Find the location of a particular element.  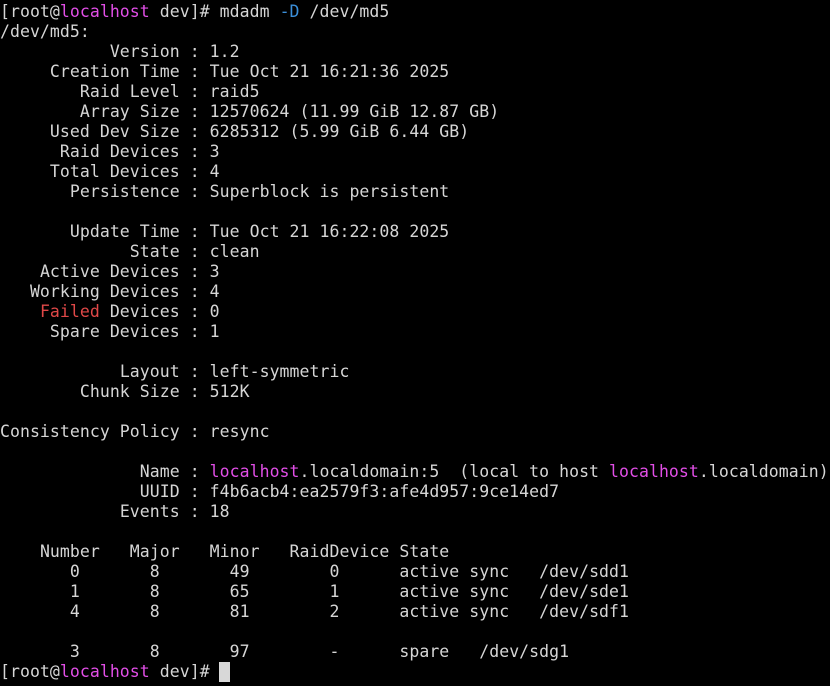

raid-level-value: raid5 is located at coordinates (234, 91).